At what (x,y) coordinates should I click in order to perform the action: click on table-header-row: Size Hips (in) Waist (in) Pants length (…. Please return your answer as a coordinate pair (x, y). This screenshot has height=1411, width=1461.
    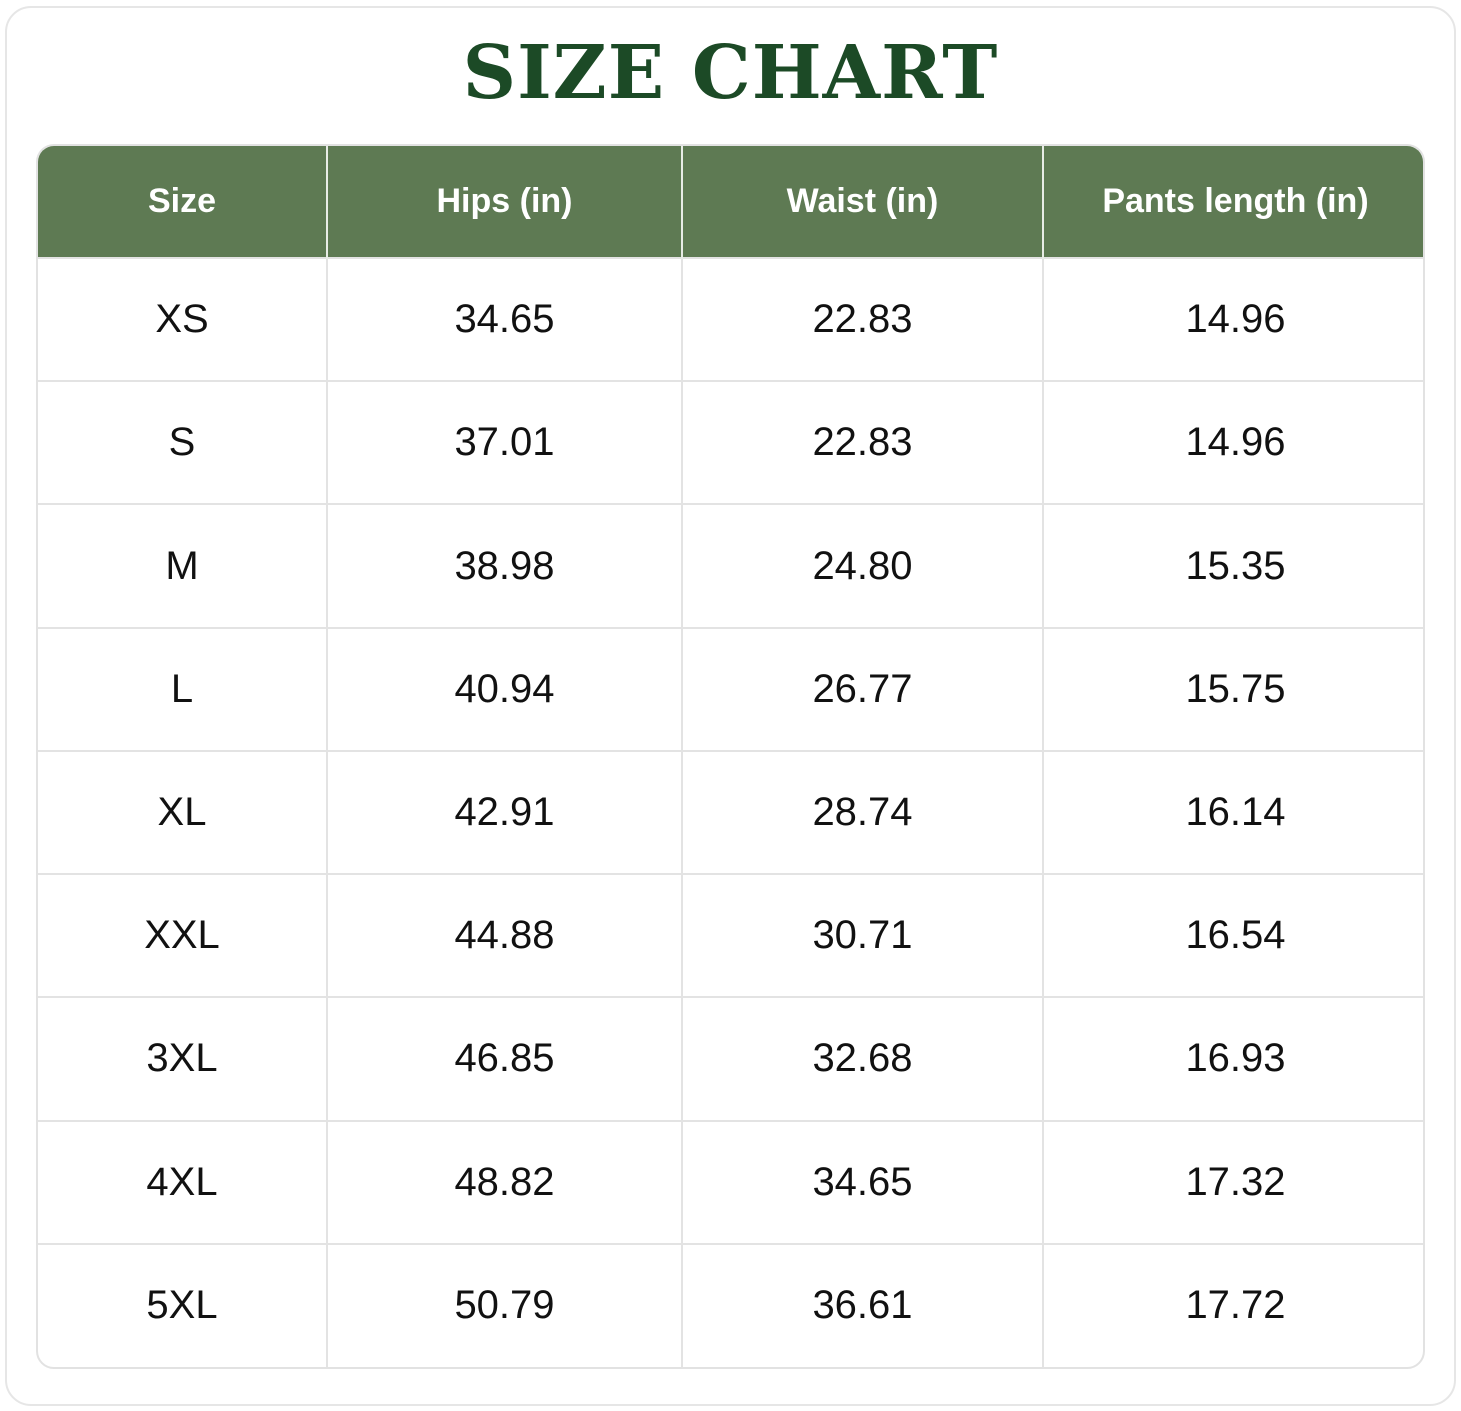
    Looking at the image, I should click on (730, 202).